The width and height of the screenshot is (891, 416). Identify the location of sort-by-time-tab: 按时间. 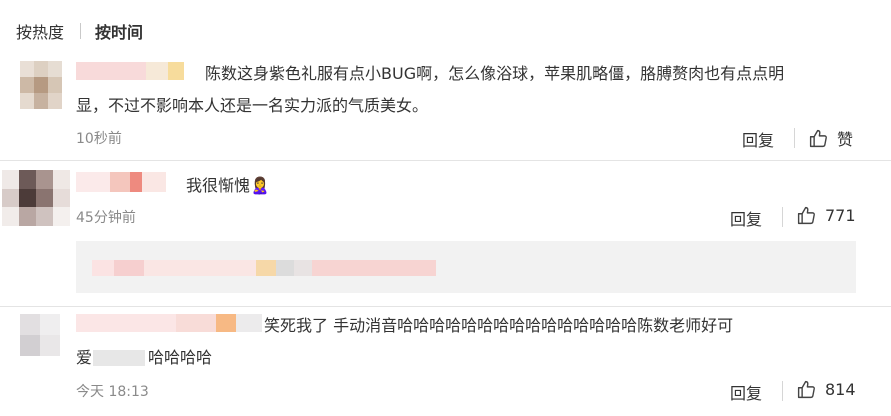
(119, 31).